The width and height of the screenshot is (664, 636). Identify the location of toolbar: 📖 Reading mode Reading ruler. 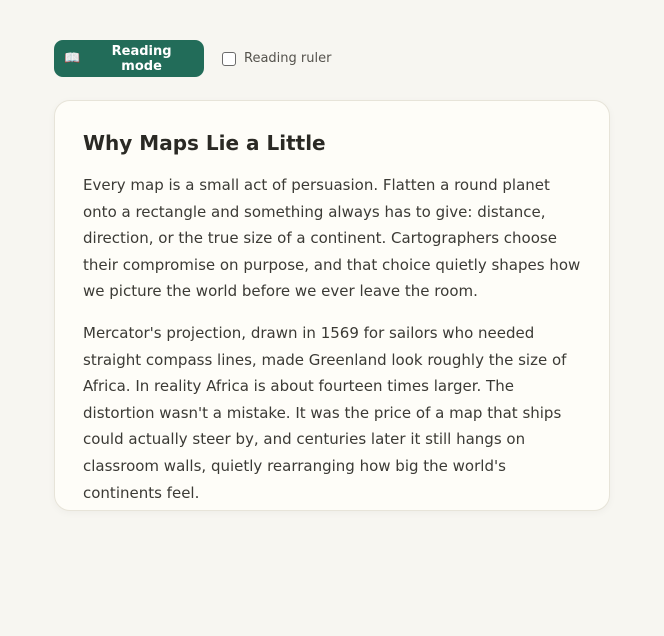
(192, 58).